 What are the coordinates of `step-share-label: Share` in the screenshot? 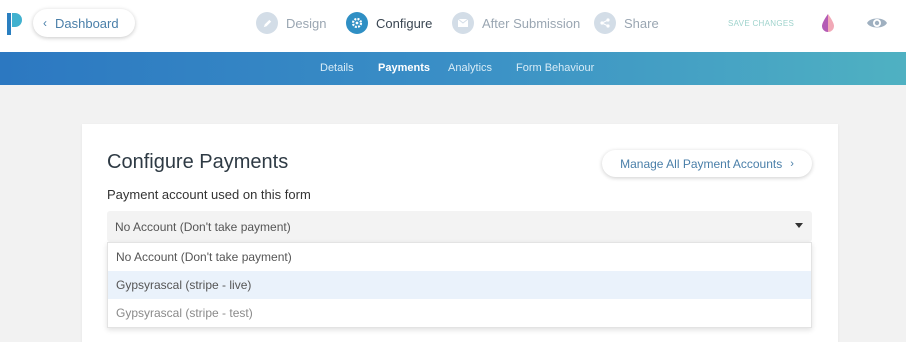 It's located at (641, 23).